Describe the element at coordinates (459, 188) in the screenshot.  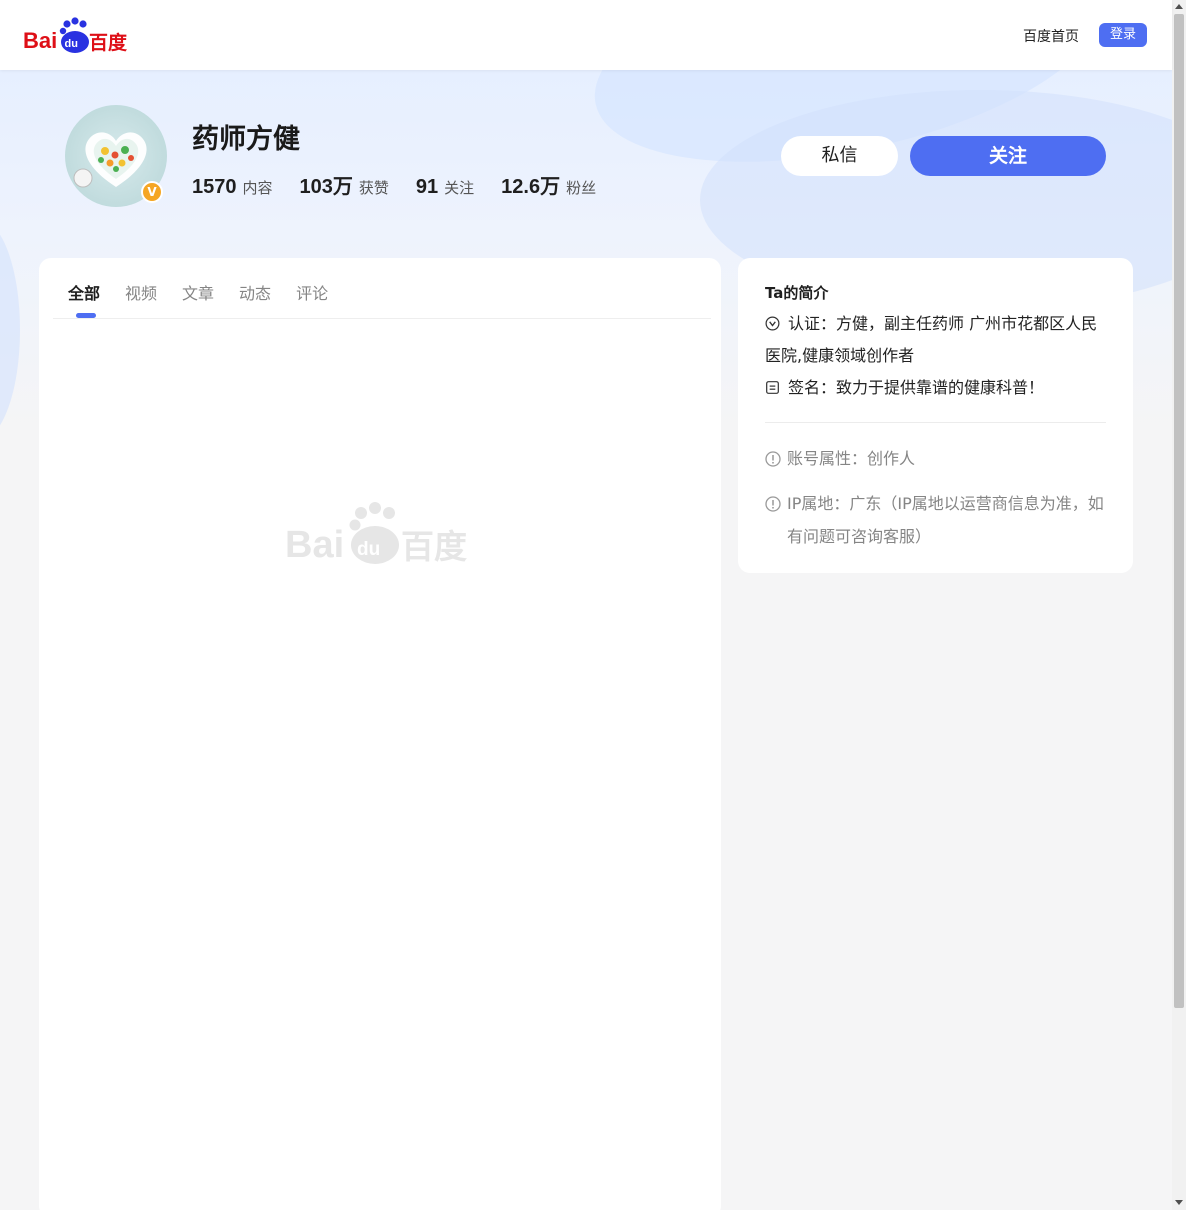
I see `stat-label: 关注` at that location.